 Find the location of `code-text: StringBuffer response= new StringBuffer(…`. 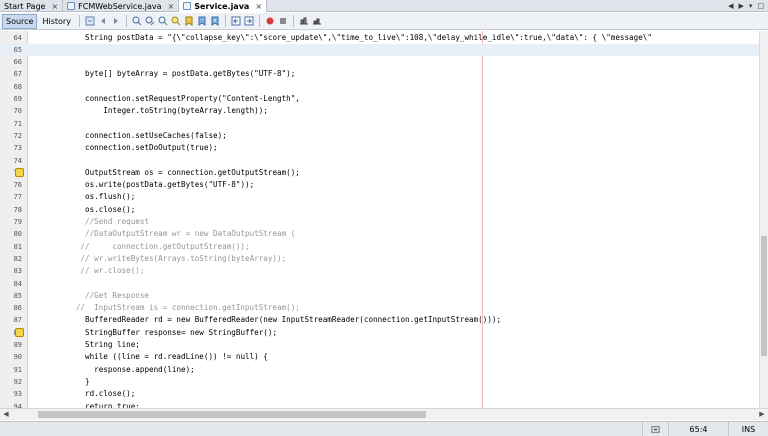

code-text: StringBuffer response= new StringBuffer(… is located at coordinates (181, 332).